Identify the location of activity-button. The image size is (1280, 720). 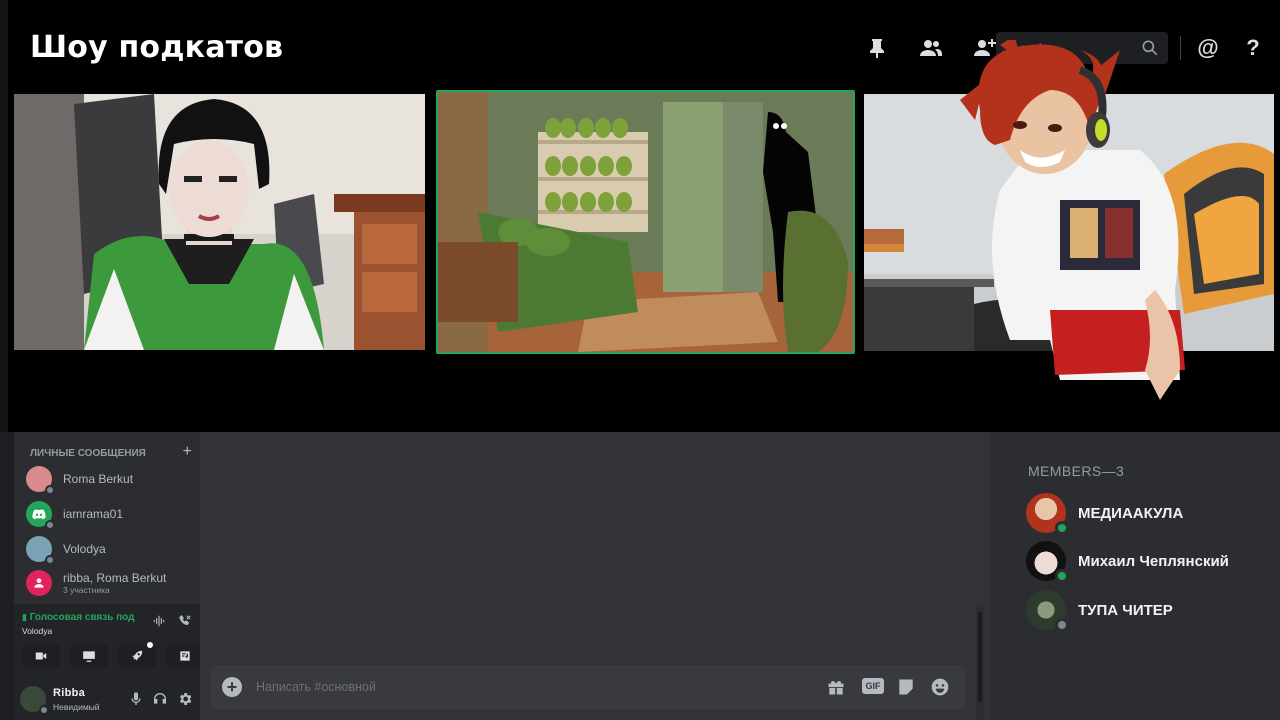
(137, 655).